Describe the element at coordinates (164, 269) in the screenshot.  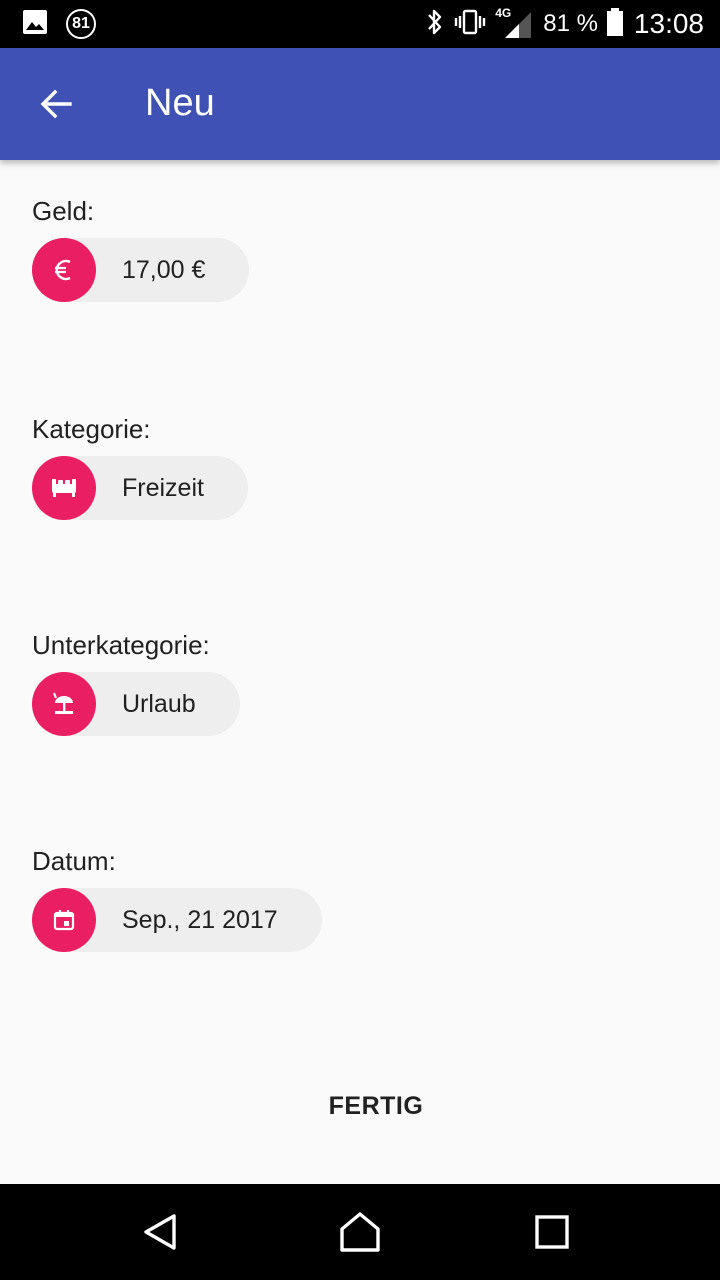
I see `money-value: 17,00 €` at that location.